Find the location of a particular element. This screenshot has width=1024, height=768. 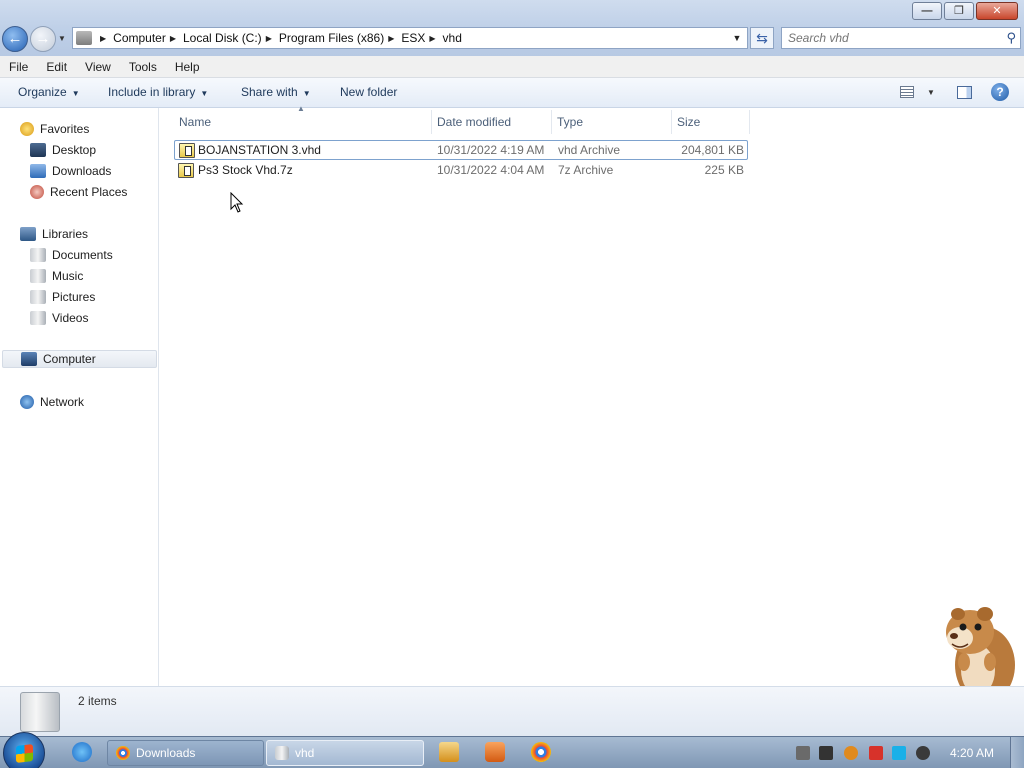

nav-favorites: Favorites is located at coordinates (54, 129).